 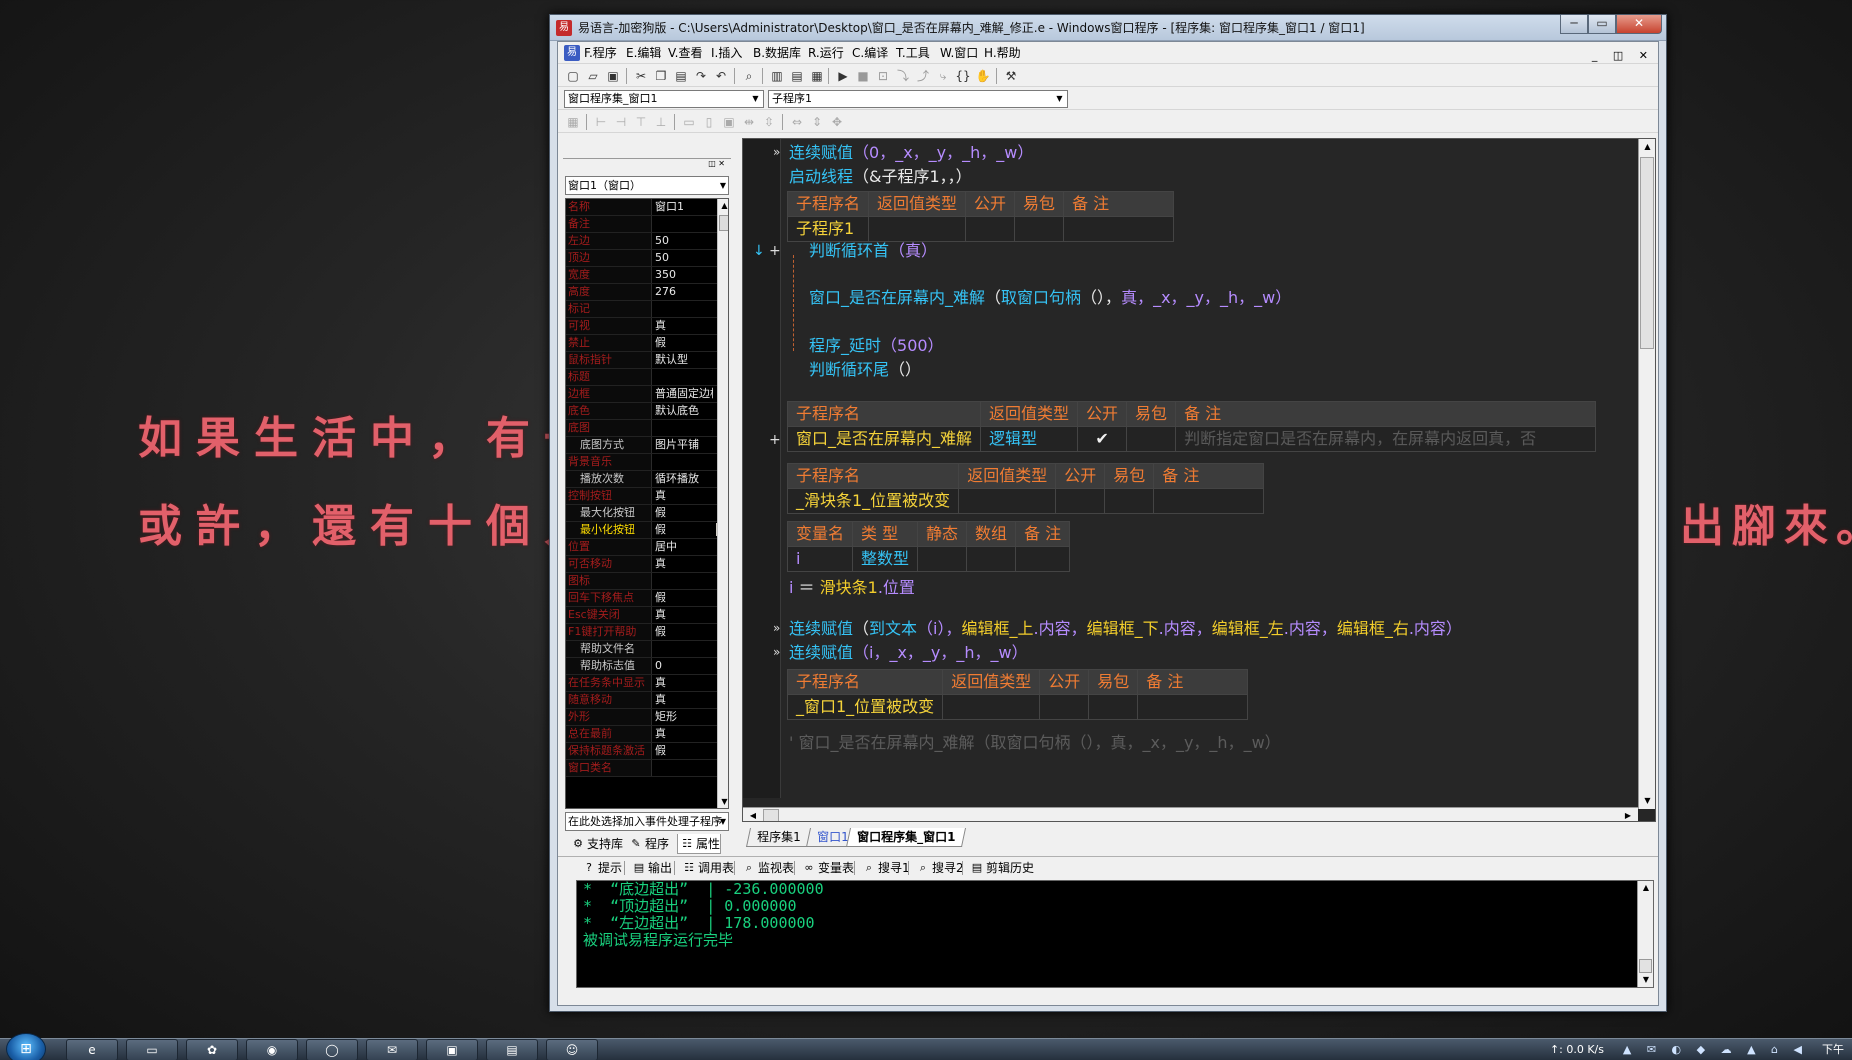 I want to click on property-value: 50, so click(x=683, y=258).